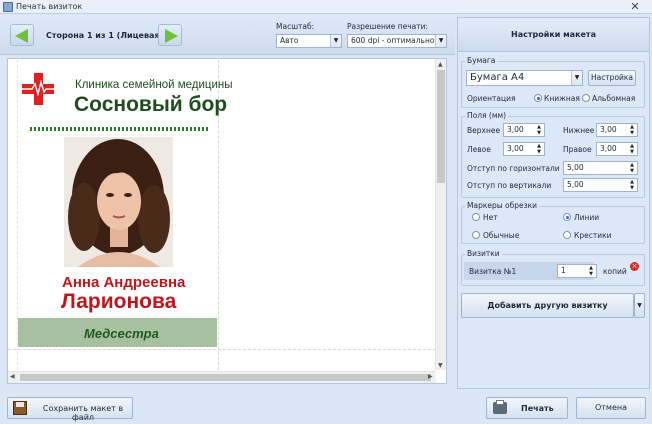 The height and width of the screenshot is (424, 652). What do you see at coordinates (225, 377) in the screenshot?
I see `horizontal-scroll-thumb` at bounding box center [225, 377].